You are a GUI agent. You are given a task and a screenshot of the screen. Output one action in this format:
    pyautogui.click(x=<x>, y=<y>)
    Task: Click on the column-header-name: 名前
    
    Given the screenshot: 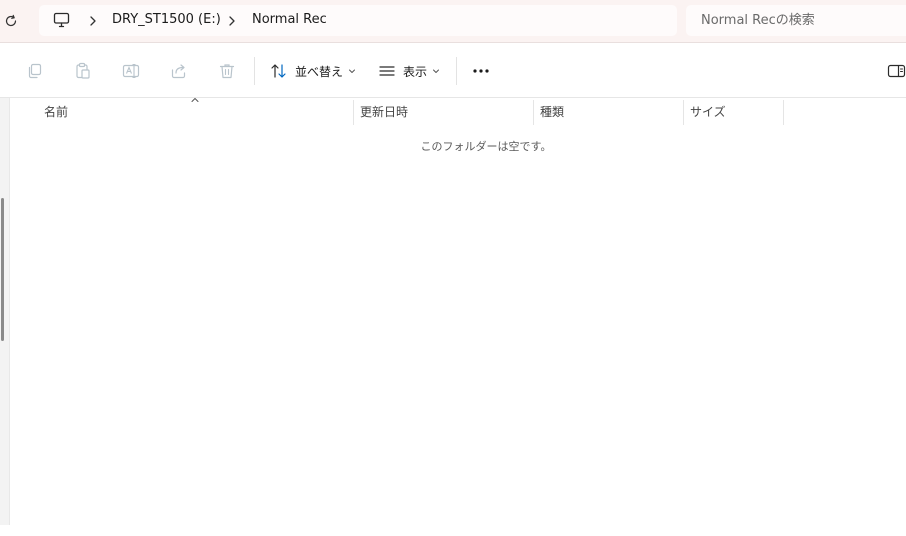 What is the action you would take?
    pyautogui.click(x=198, y=111)
    